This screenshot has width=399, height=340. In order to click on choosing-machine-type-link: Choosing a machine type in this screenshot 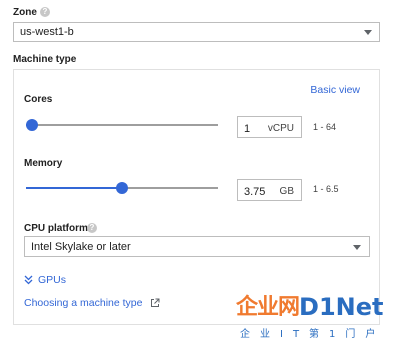, I will do `click(92, 303)`.